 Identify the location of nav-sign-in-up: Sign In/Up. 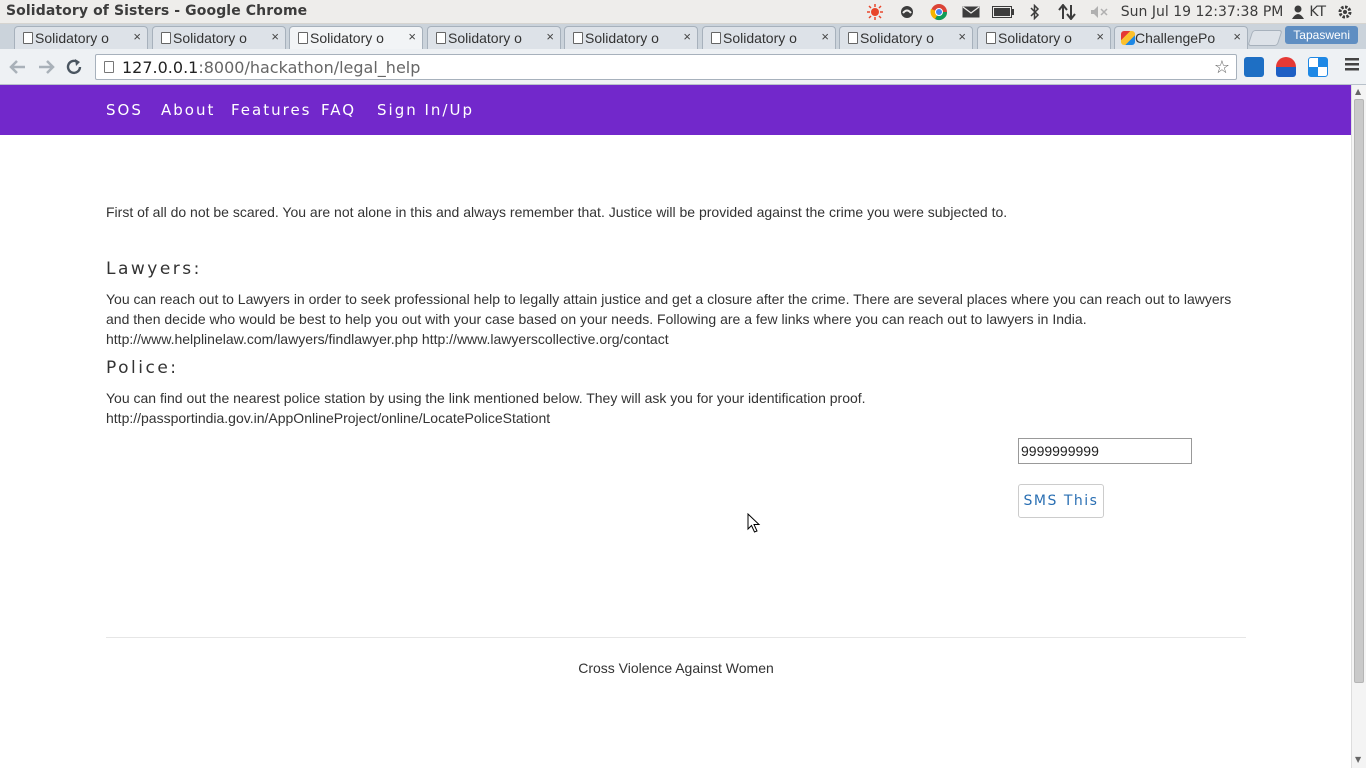
(425, 110).